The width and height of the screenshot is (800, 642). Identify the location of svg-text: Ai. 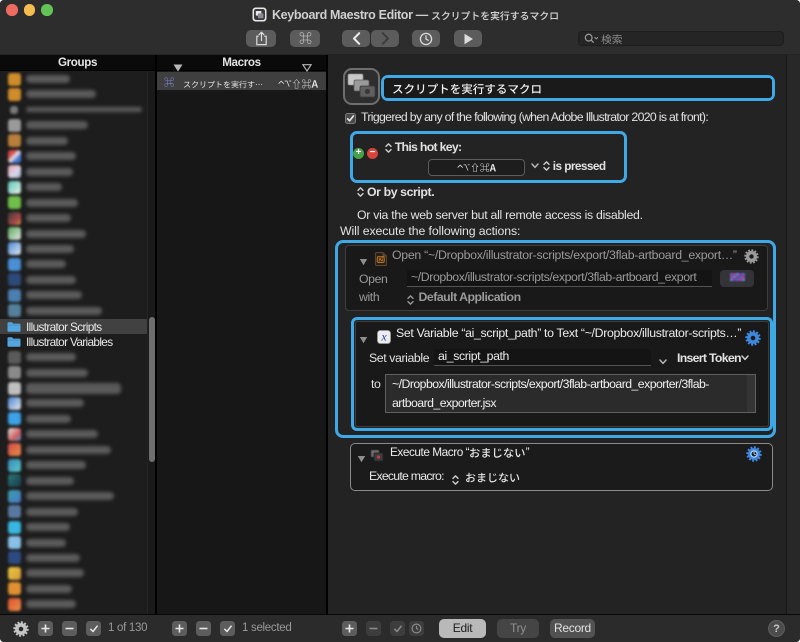
(380, 259).